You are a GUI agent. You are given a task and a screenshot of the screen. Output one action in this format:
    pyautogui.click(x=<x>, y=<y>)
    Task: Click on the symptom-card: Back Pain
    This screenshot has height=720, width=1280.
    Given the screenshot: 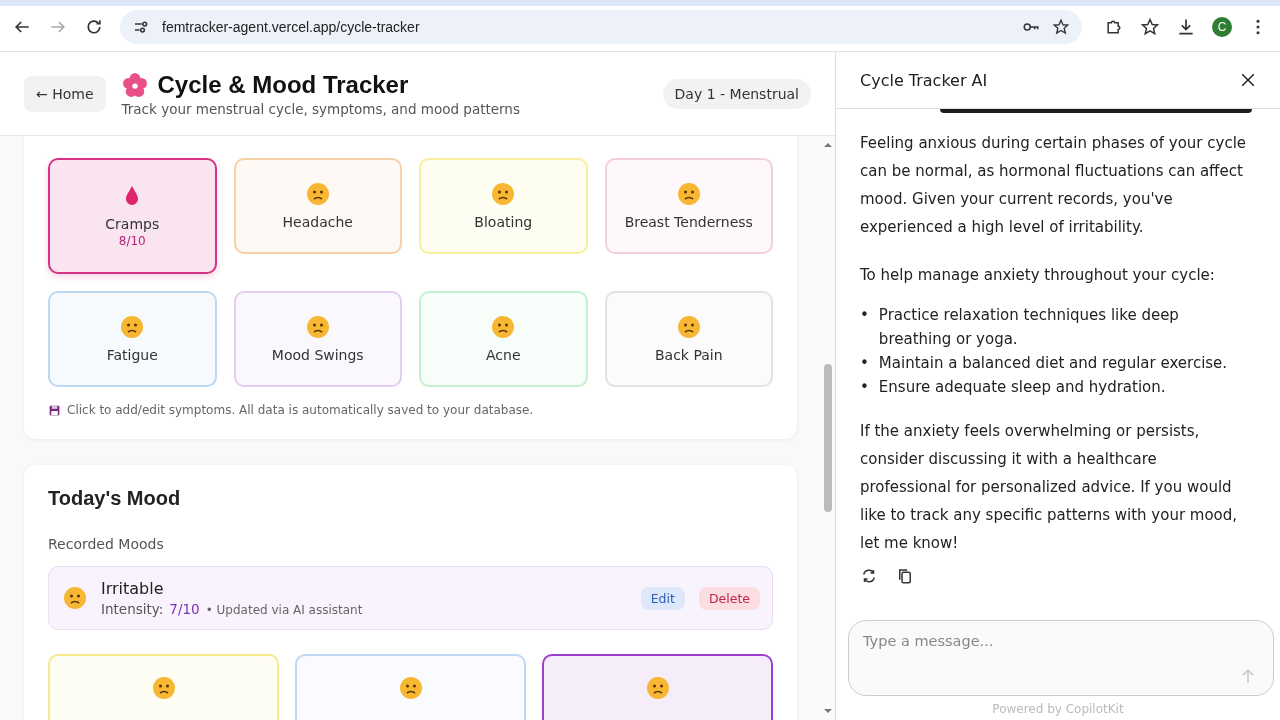 What is the action you would take?
    pyautogui.click(x=688, y=339)
    